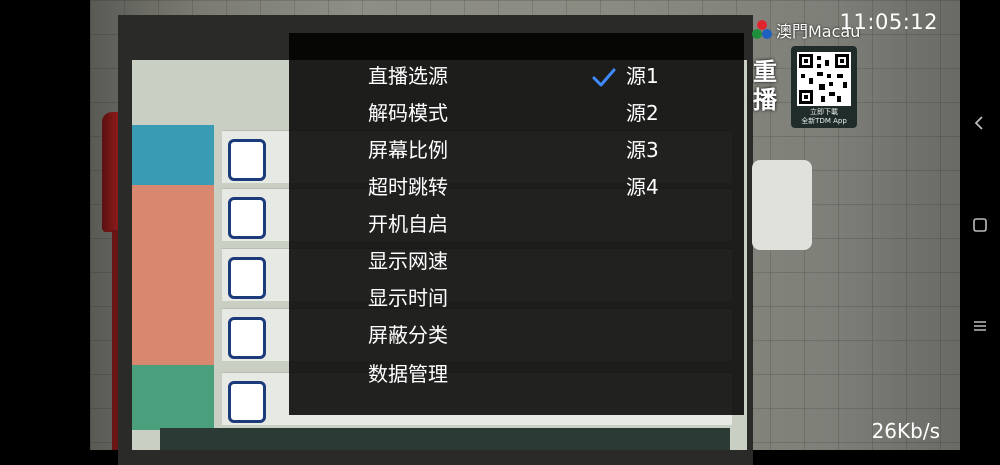 Image resolution: width=1000 pixels, height=465 pixels. I want to click on back-button, so click(980, 123).